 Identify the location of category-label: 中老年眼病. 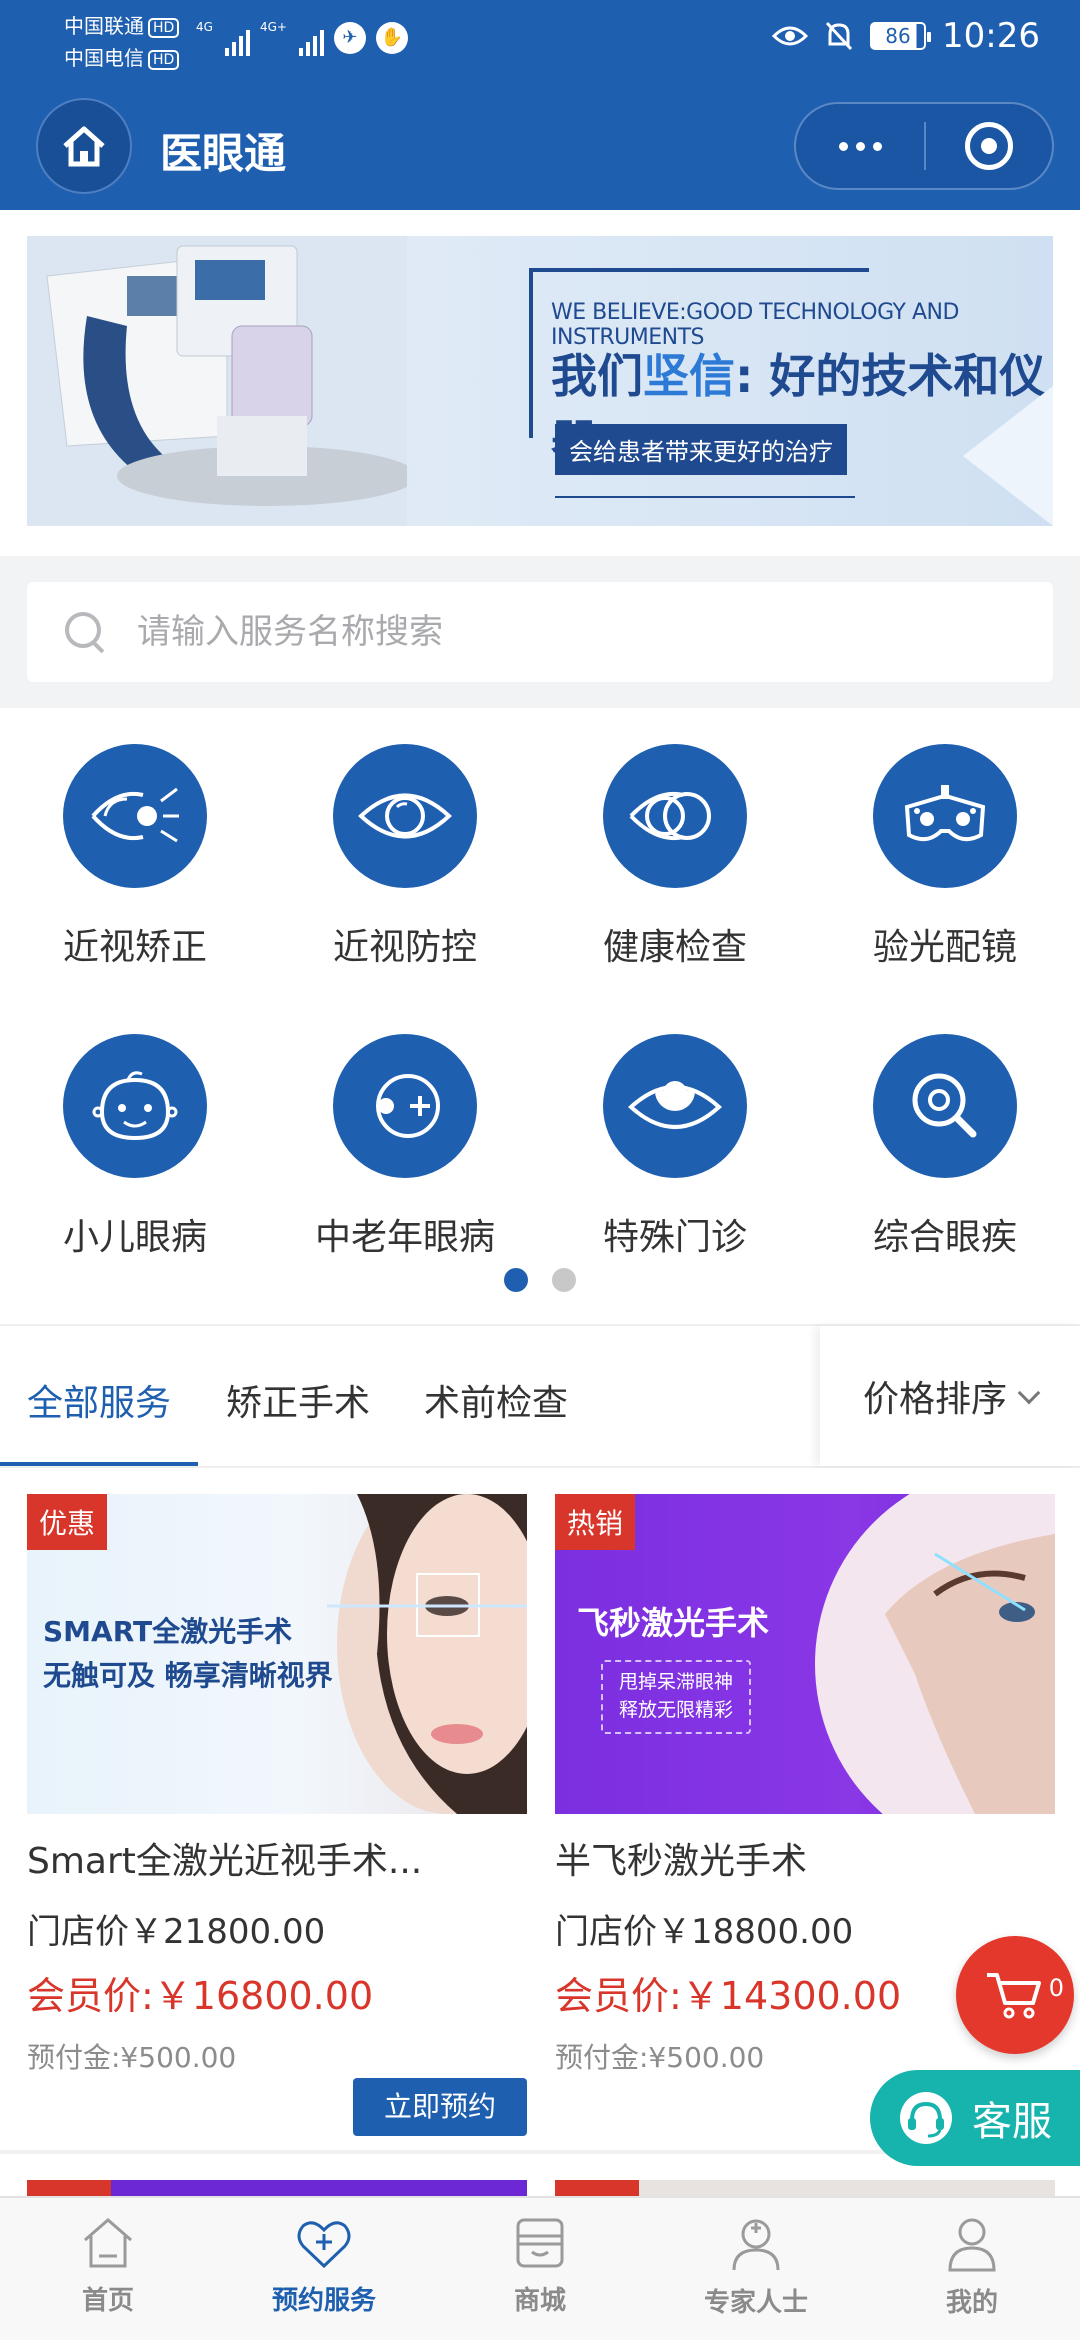
(404, 1237).